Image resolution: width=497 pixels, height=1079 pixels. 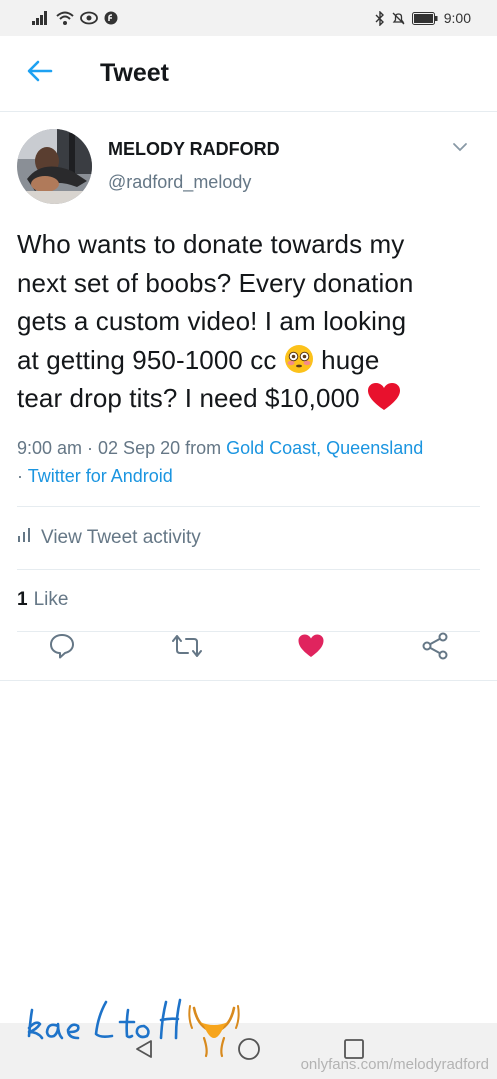 I want to click on likes-row: 1 Like, so click(x=248, y=600).